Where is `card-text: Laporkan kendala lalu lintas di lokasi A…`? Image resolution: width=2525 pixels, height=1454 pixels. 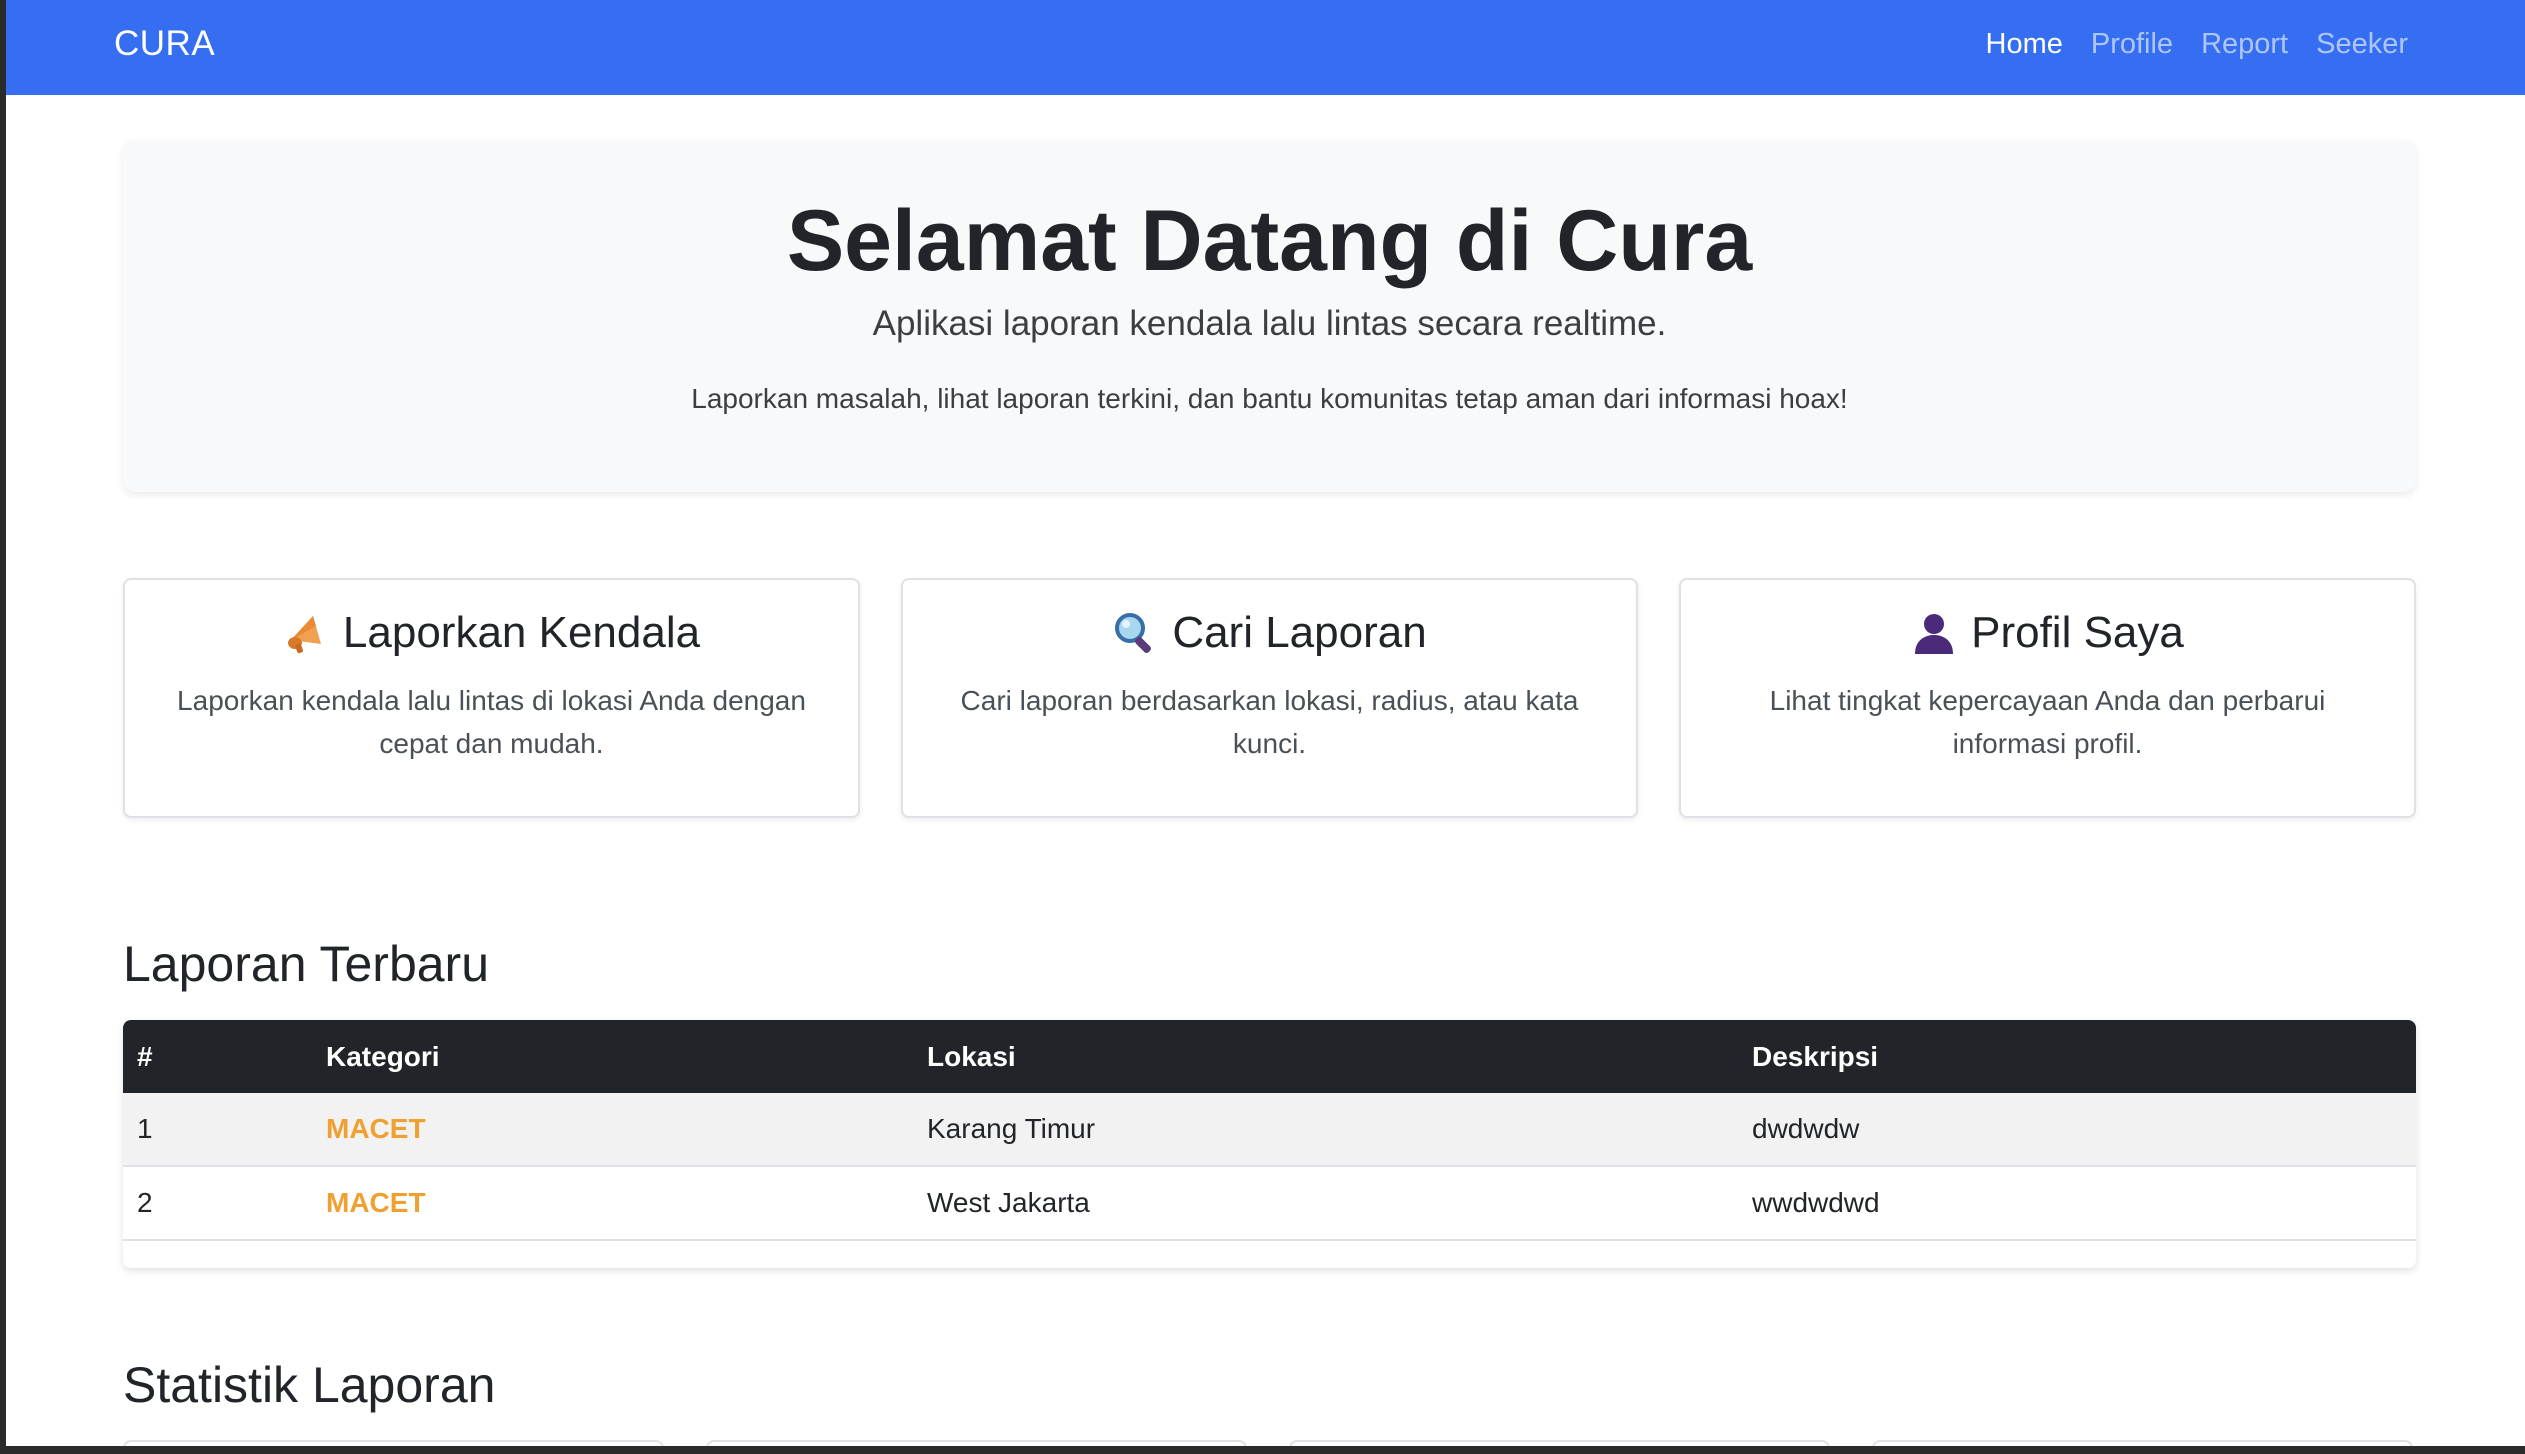 card-text: Laporkan kendala lalu lintas di lokasi A… is located at coordinates (491, 722).